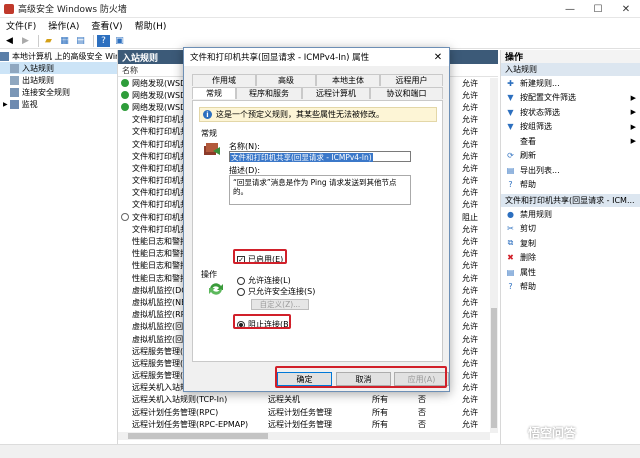 This screenshot has height=458, width=640. I want to click on action-label: 属性, so click(528, 272).